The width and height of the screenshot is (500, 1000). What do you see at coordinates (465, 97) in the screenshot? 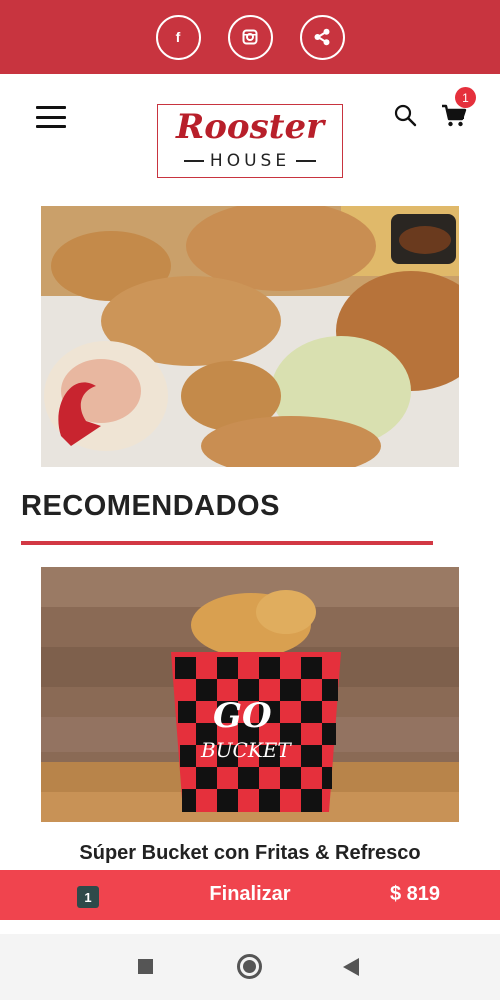
I see `cart-count-badge: 1` at bounding box center [465, 97].